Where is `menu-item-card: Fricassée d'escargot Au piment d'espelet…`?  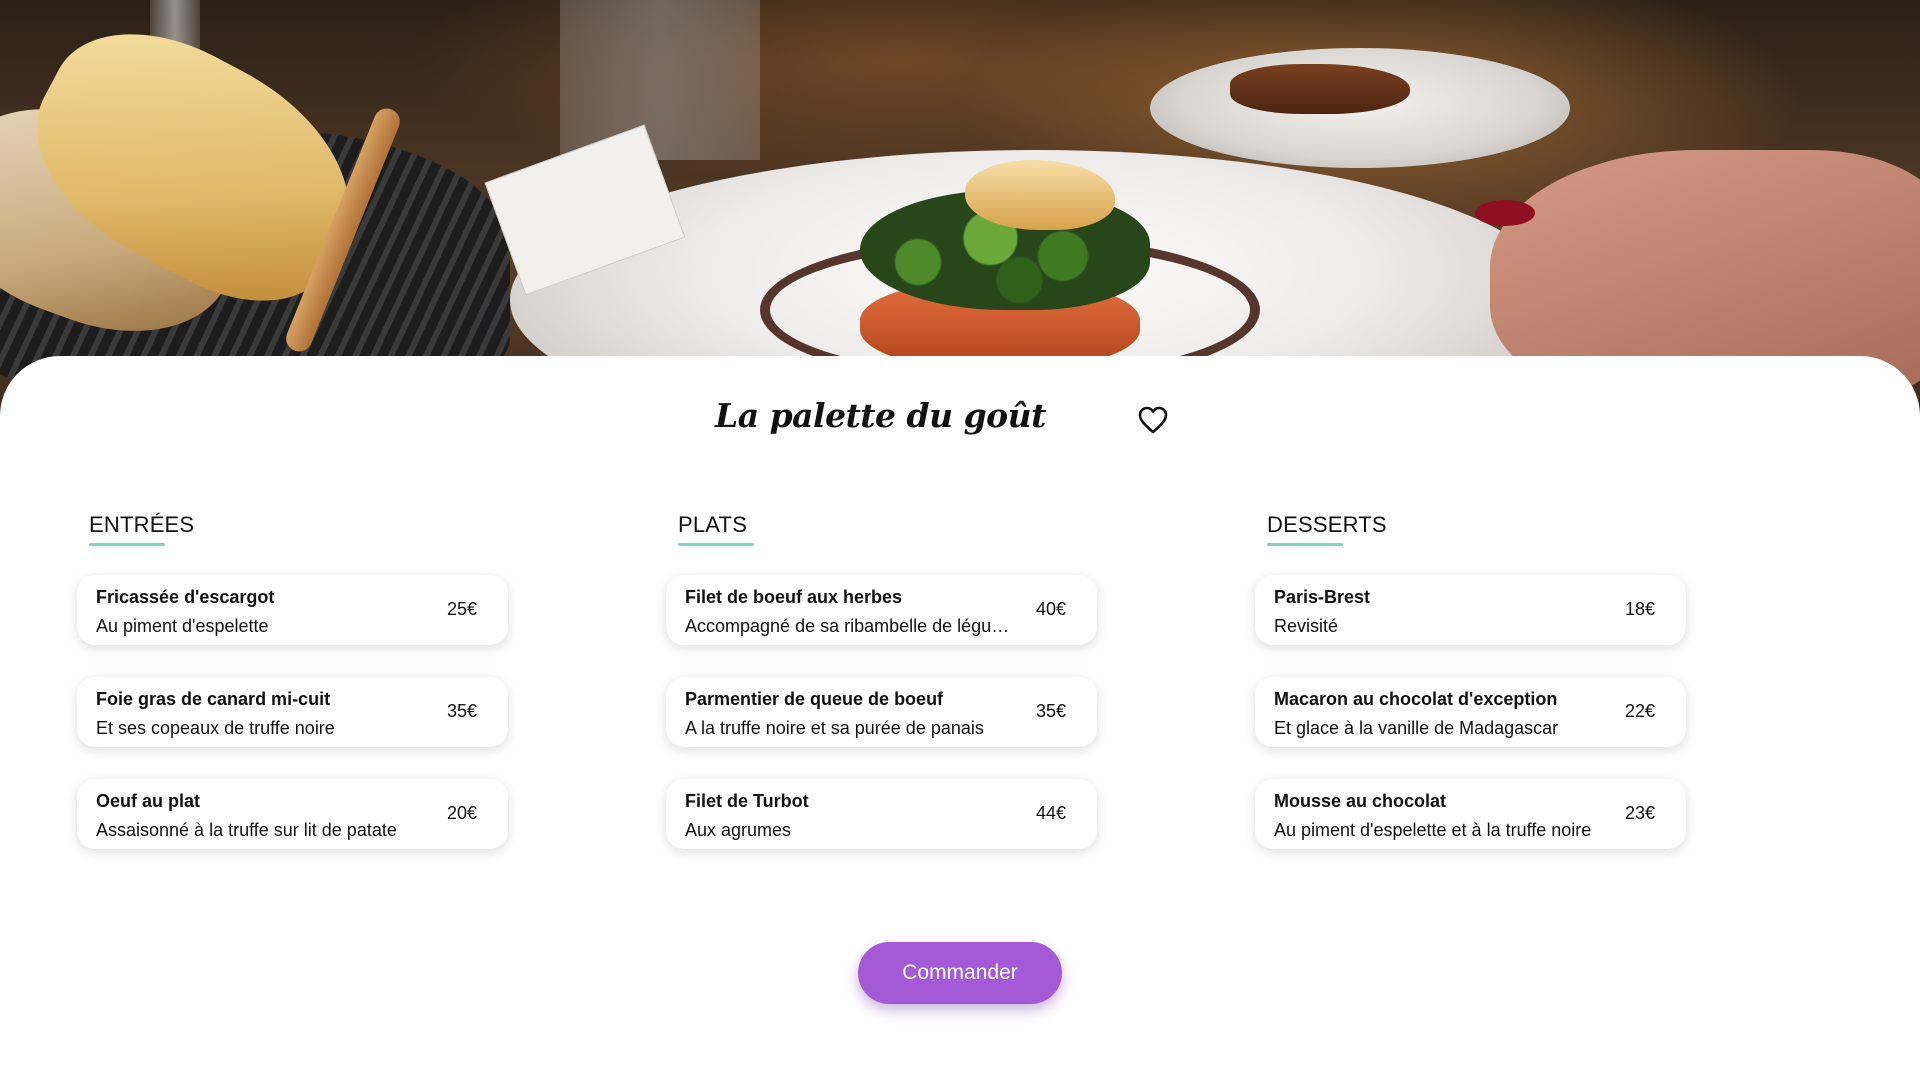 menu-item-card: Fricassée d'escargot Au piment d'espelet… is located at coordinates (292, 610).